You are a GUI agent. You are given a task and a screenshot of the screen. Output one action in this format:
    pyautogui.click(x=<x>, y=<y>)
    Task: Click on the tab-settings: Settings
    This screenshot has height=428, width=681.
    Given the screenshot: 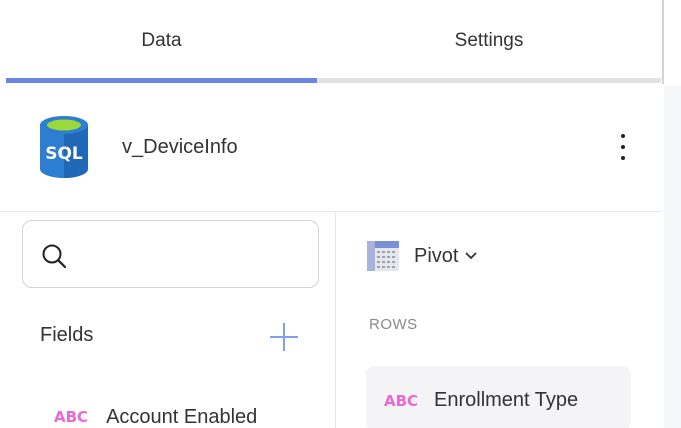 What is the action you would take?
    pyautogui.click(x=489, y=42)
    